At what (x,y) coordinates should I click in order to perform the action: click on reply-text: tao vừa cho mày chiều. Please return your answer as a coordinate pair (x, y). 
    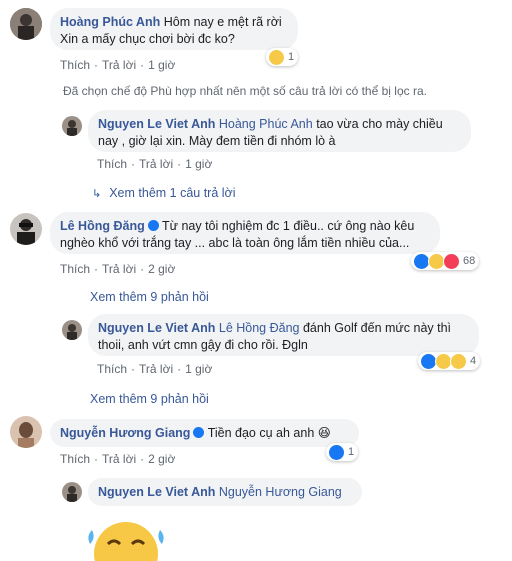
    Looking at the image, I should click on (379, 124).